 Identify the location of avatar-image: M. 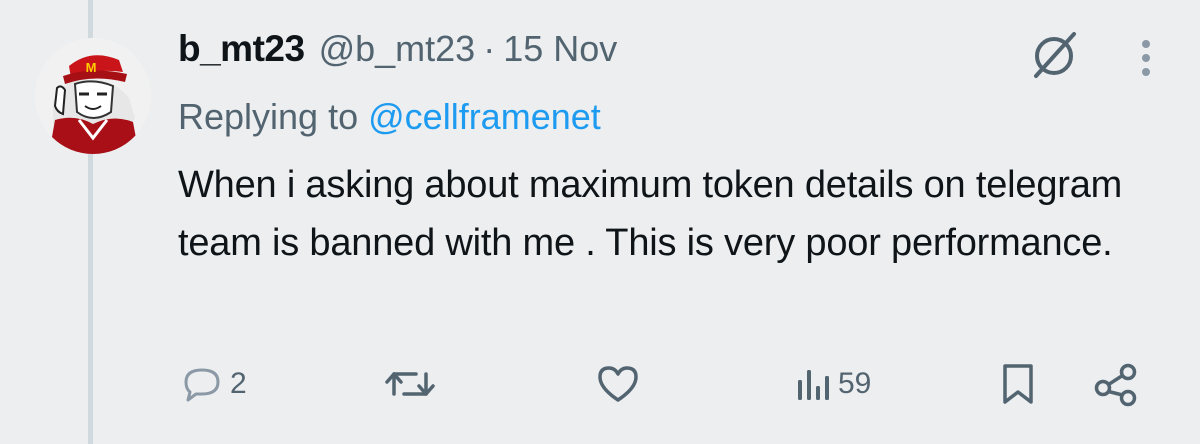
(93, 96).